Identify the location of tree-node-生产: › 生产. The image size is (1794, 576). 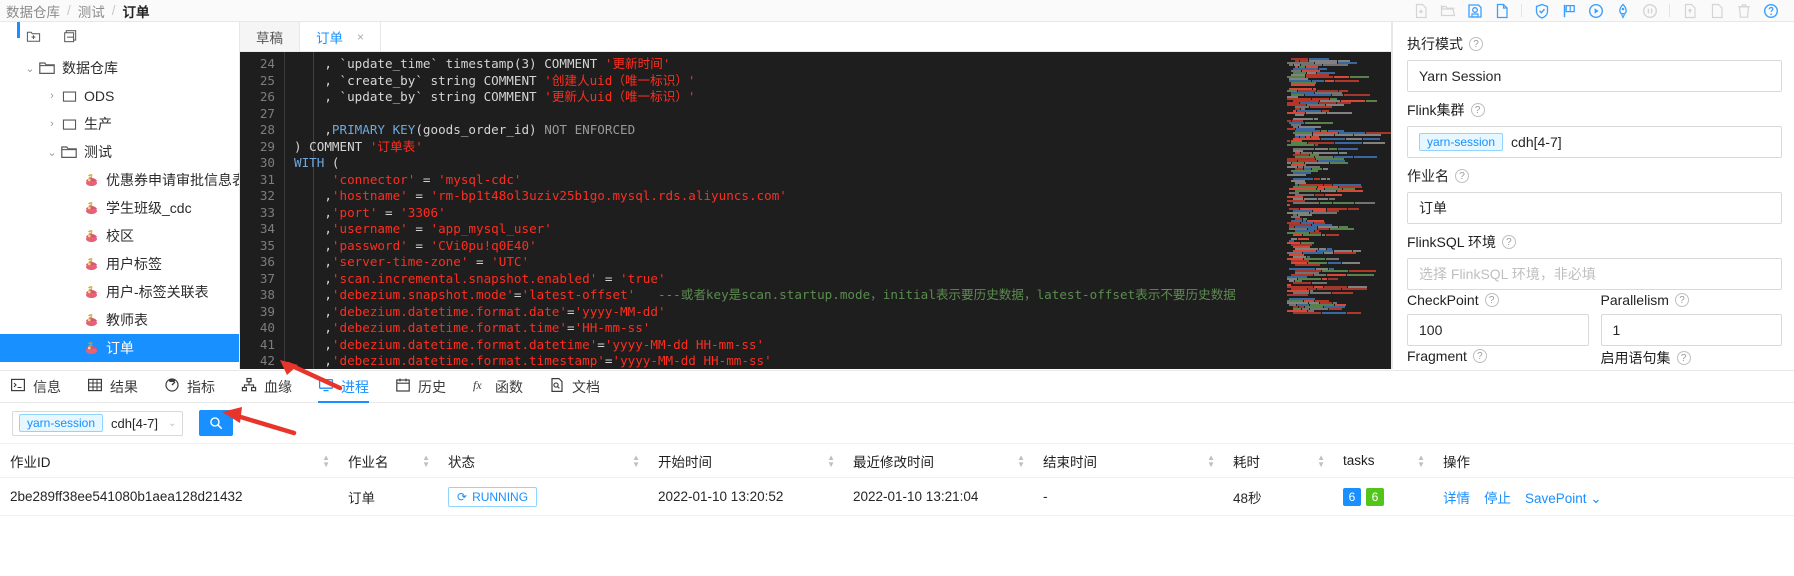
(119, 124).